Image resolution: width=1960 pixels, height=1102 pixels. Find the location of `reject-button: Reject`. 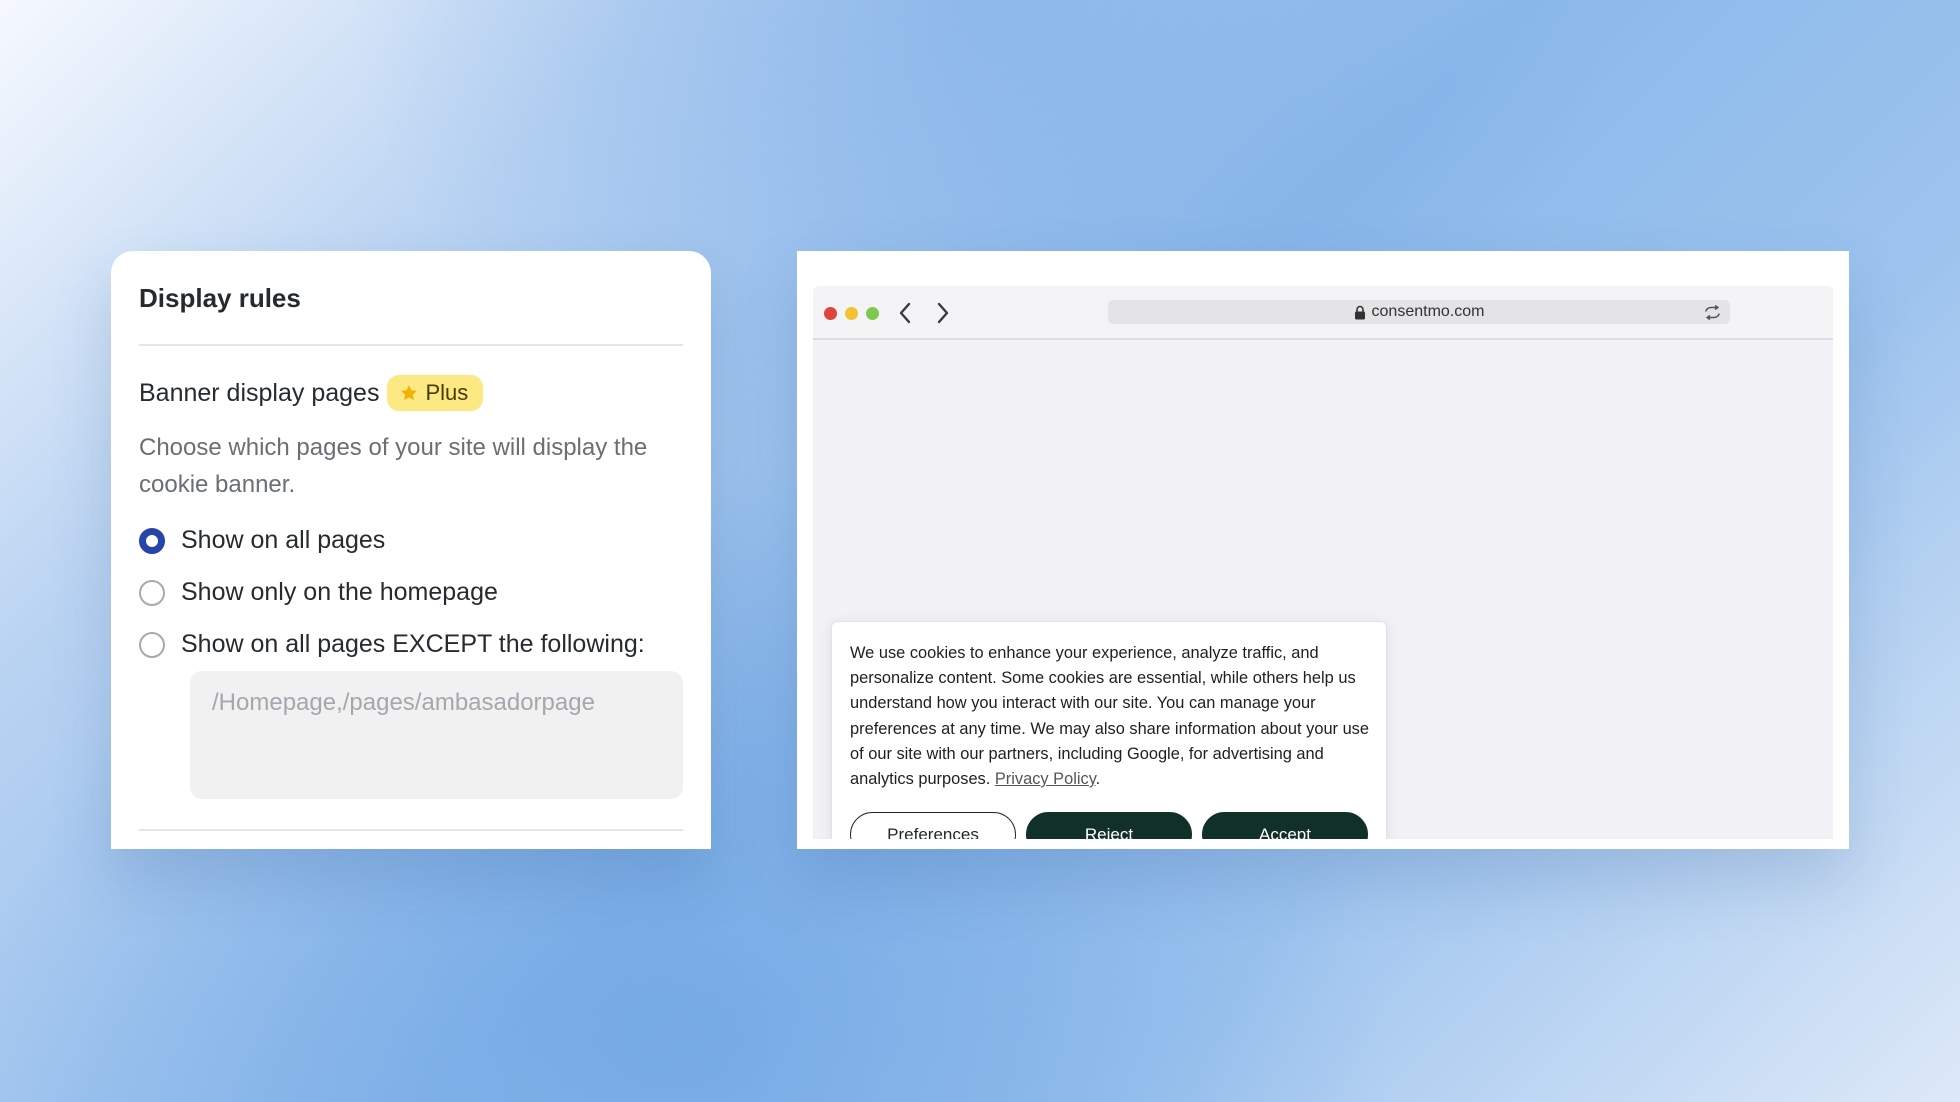

reject-button: Reject is located at coordinates (1109, 825).